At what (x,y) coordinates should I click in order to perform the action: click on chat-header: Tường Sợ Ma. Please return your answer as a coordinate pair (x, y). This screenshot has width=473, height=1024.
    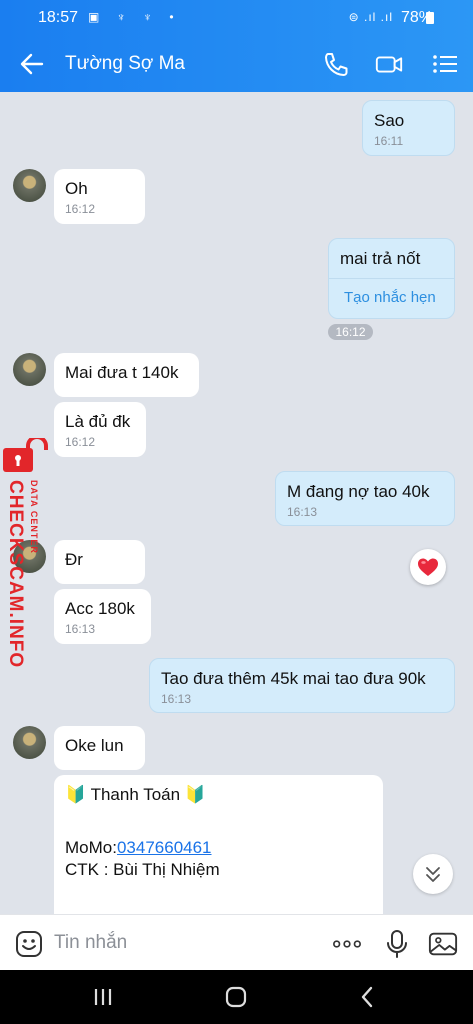
    Looking at the image, I should click on (236, 64).